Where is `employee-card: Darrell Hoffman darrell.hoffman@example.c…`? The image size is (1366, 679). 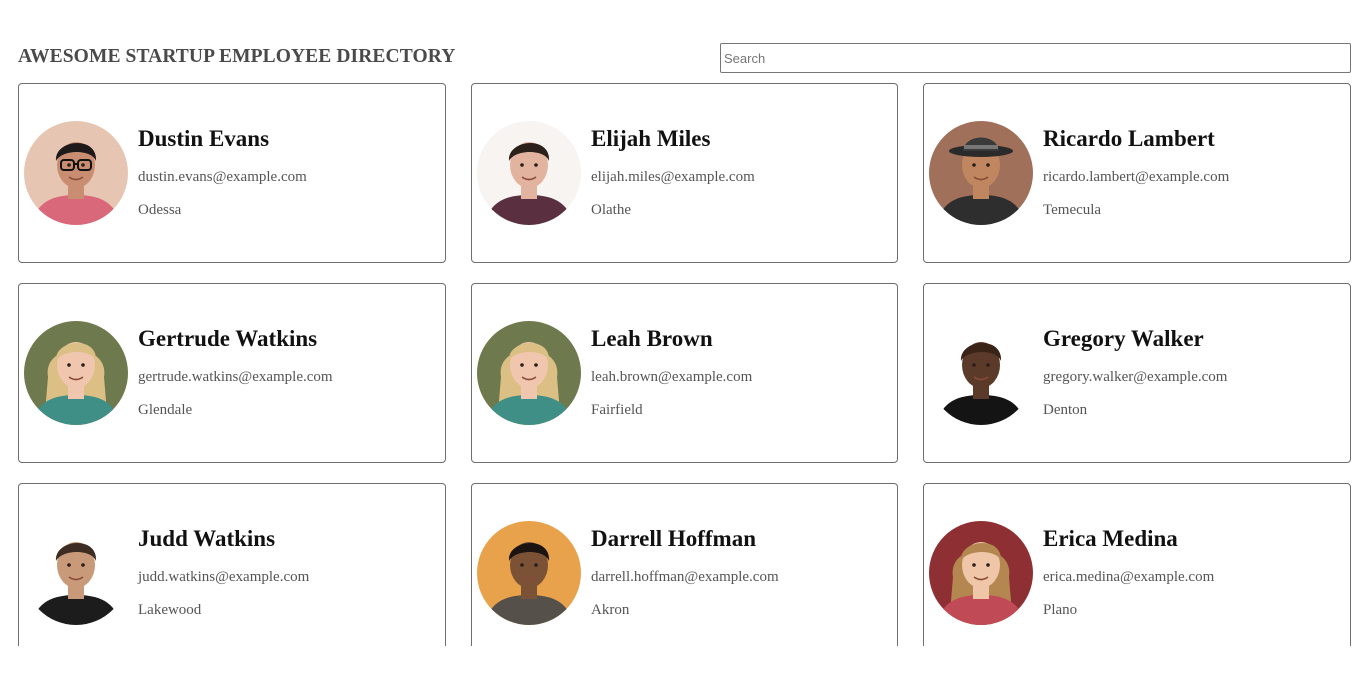 employee-card: Darrell Hoffman darrell.hoffman@example.c… is located at coordinates (684, 564).